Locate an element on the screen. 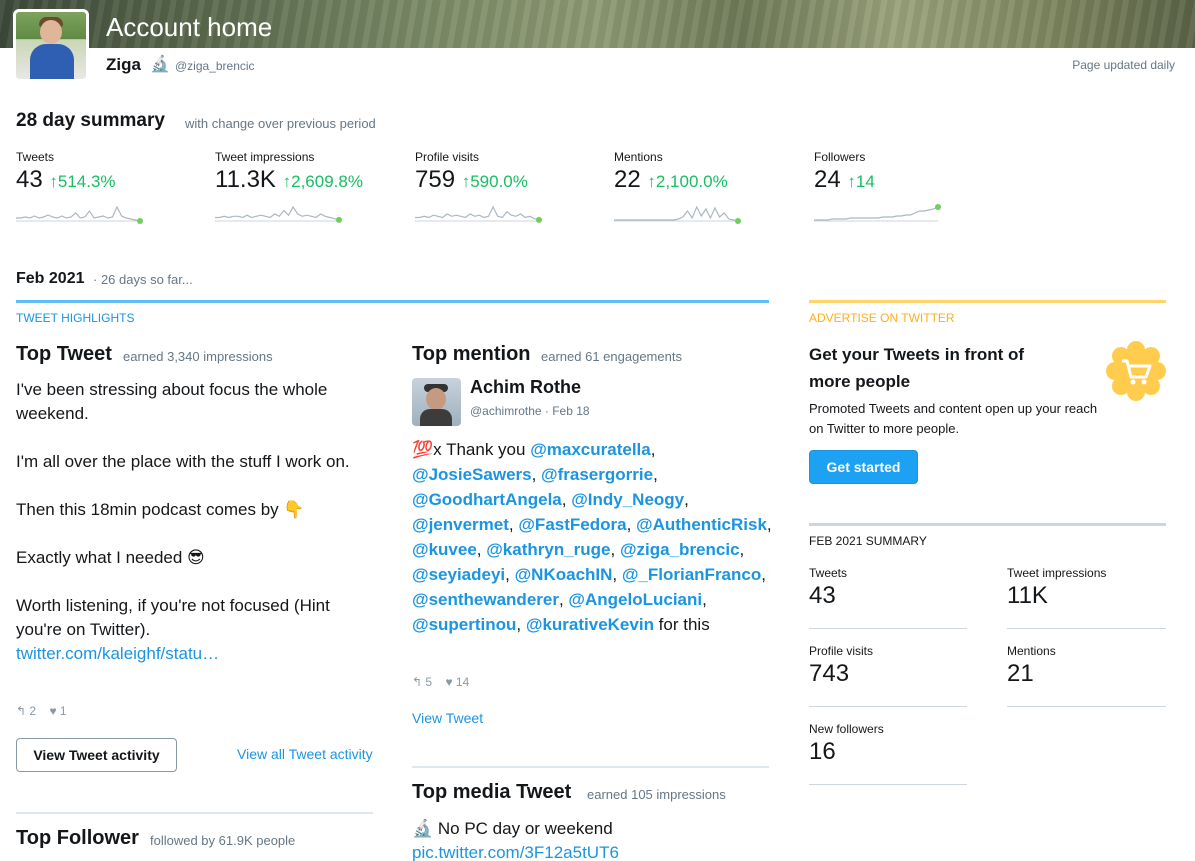 The height and width of the screenshot is (861, 1195). avatar-body is located at coordinates (436, 417).